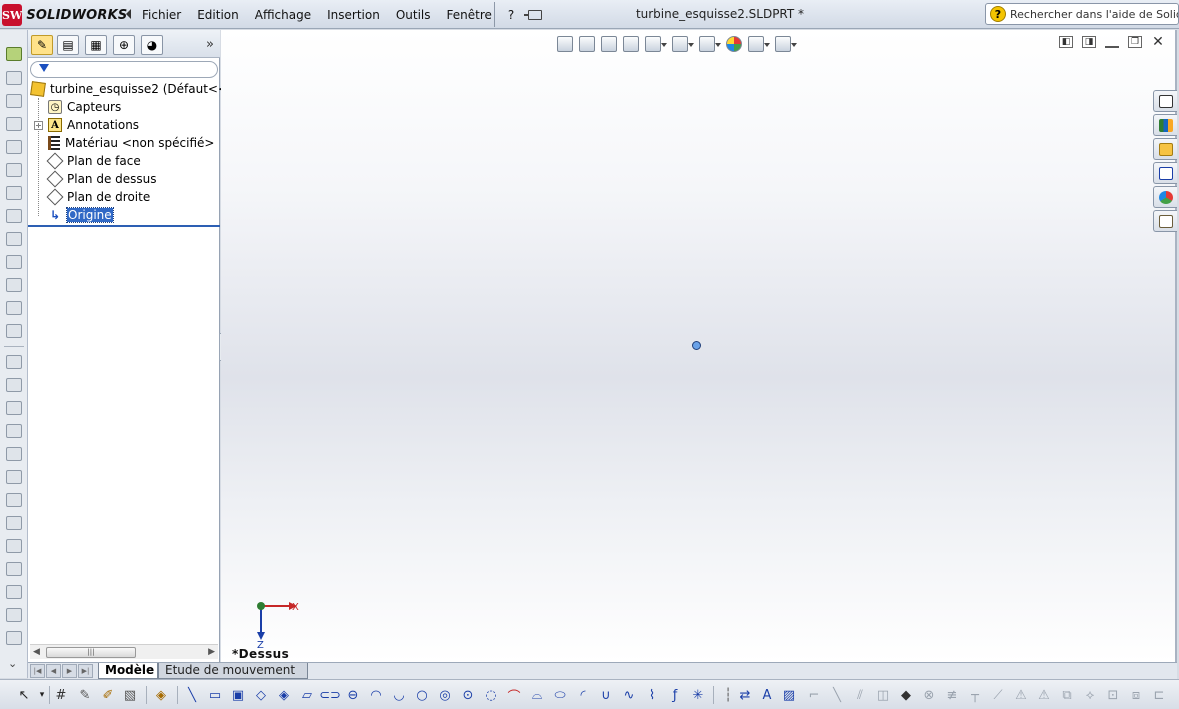 Image resolution: width=1179 pixels, height=709 pixels. Describe the element at coordinates (124, 197) in the screenshot. I see `tree-item-plan-de-droite: Plan de droite` at that location.